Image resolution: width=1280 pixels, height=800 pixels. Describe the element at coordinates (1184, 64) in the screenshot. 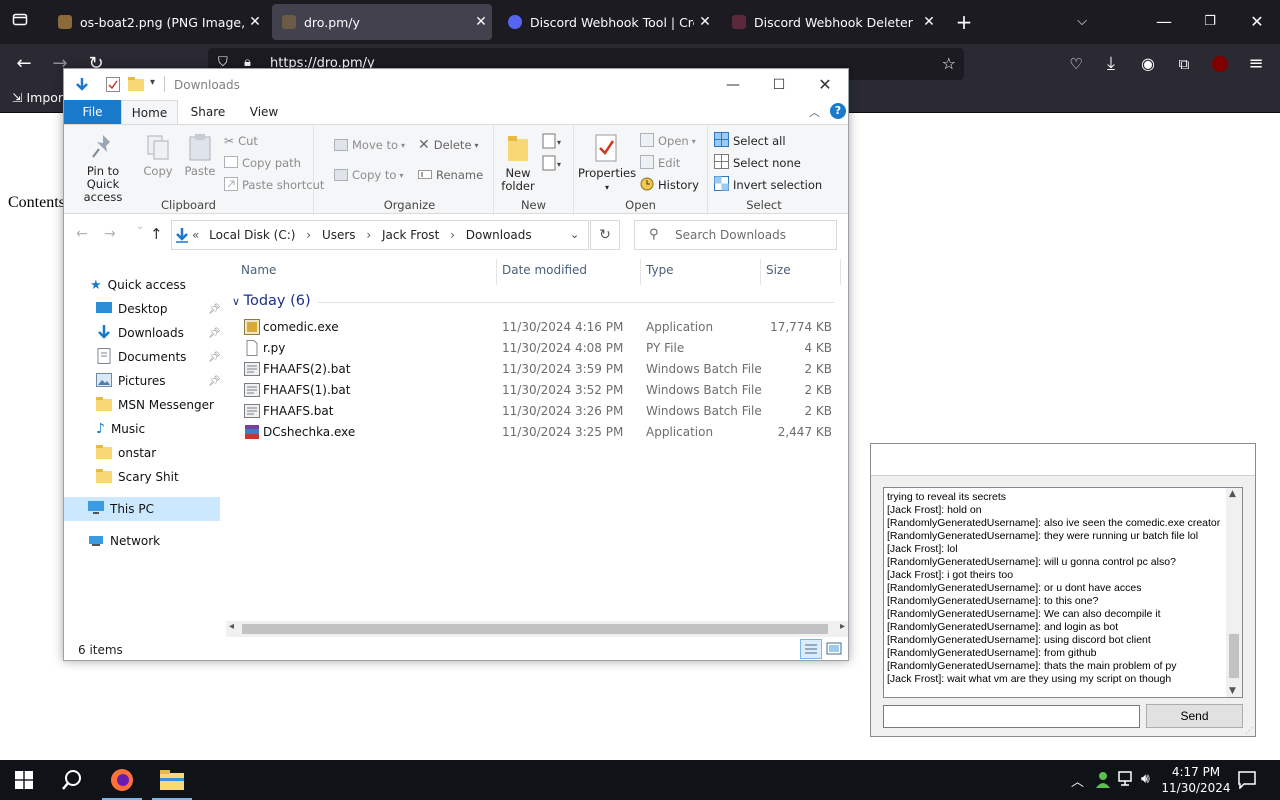

I see `extensions-icon: ⧉` at that location.